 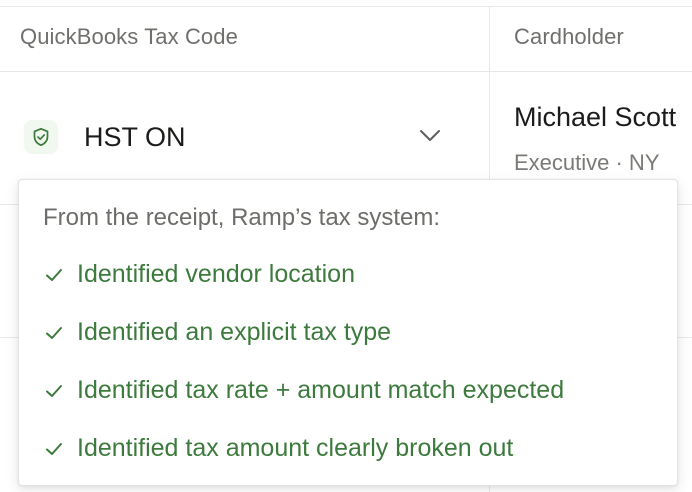 I want to click on check-list-item: Identified tax amount clearly broken out, so click(x=278, y=448).